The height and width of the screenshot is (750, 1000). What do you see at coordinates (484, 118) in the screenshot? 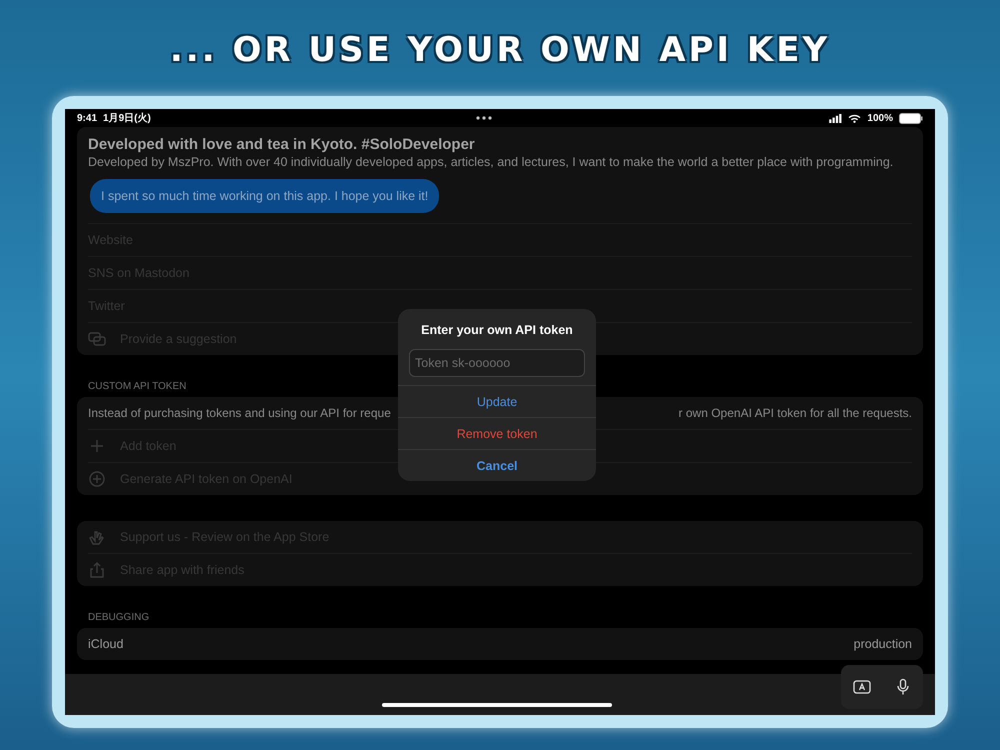
I see `more-dots-icon` at bounding box center [484, 118].